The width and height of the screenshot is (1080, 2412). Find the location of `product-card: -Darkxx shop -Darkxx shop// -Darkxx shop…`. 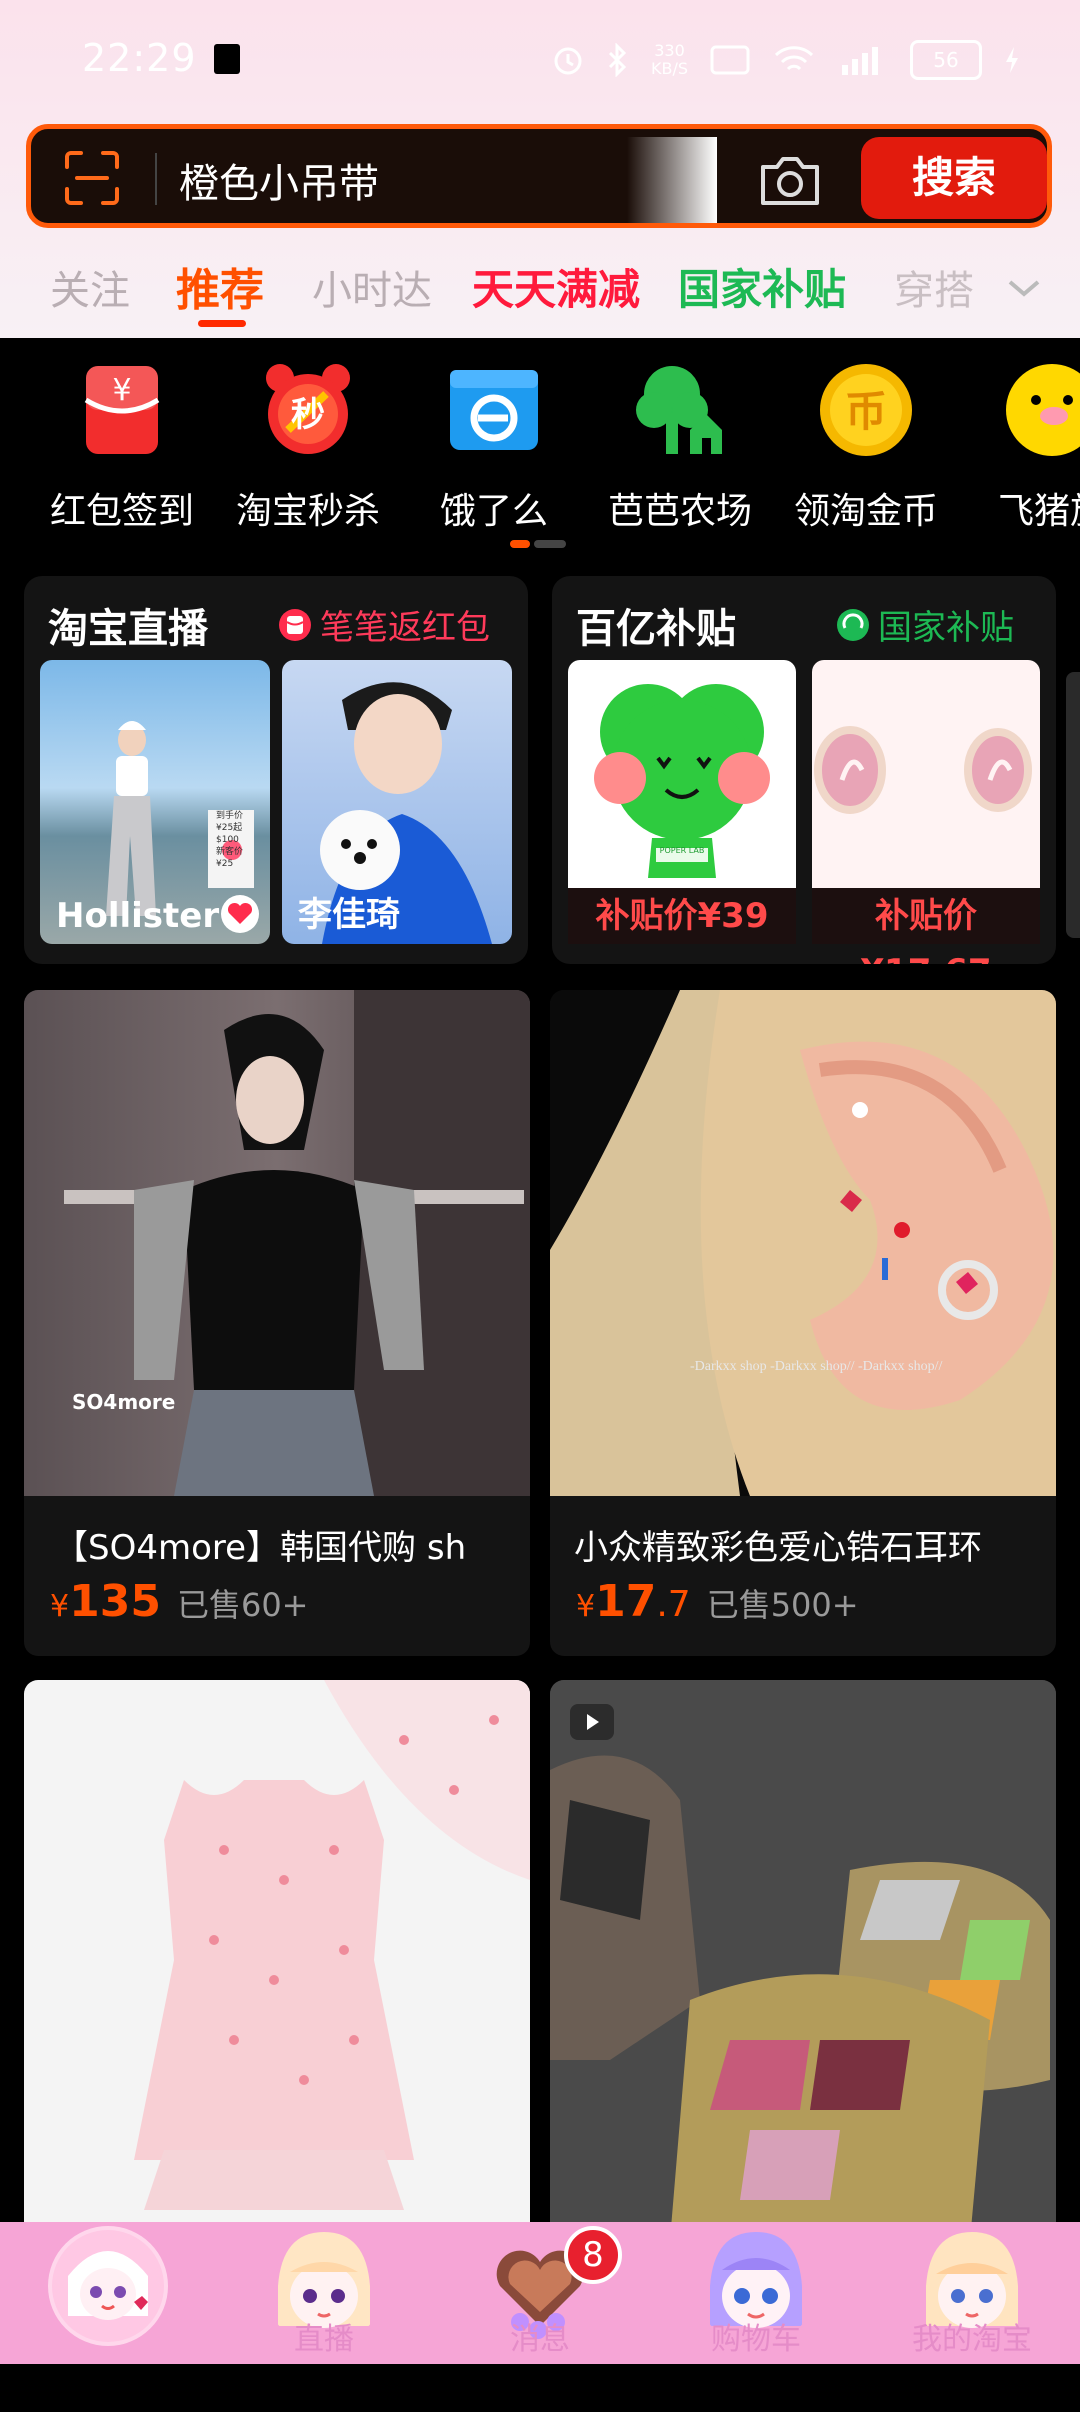

product-card: -Darkxx shop -Darkxx shop// -Darkxx shop… is located at coordinates (803, 1323).